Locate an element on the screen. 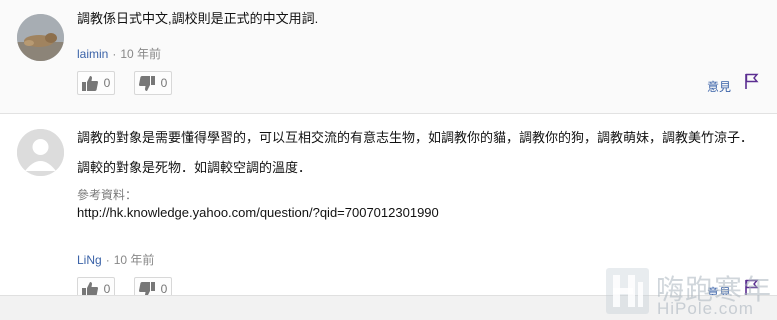  downvote-button: 0 is located at coordinates (153, 83).